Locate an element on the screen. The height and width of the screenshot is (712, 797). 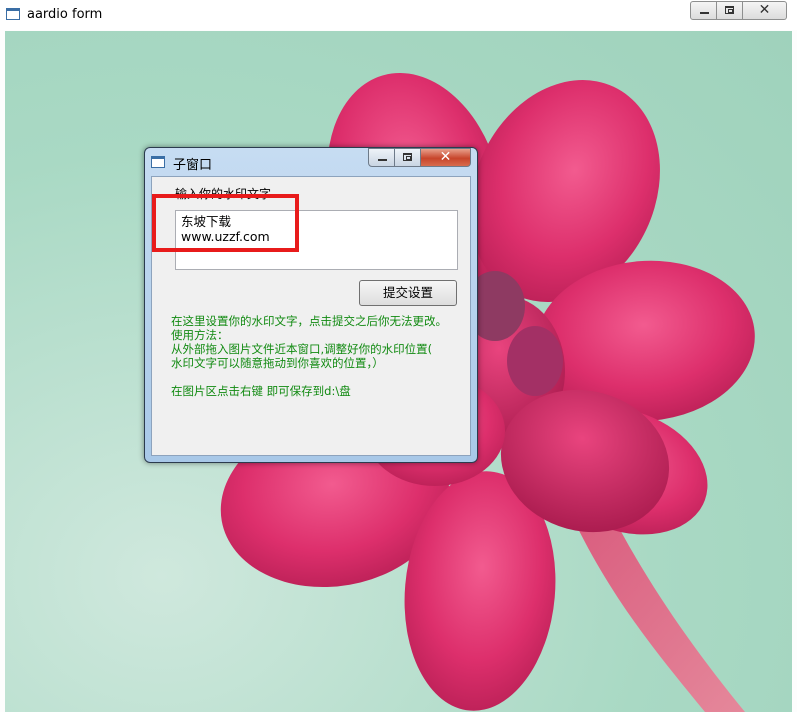
maximize-button is located at coordinates (730, 10).